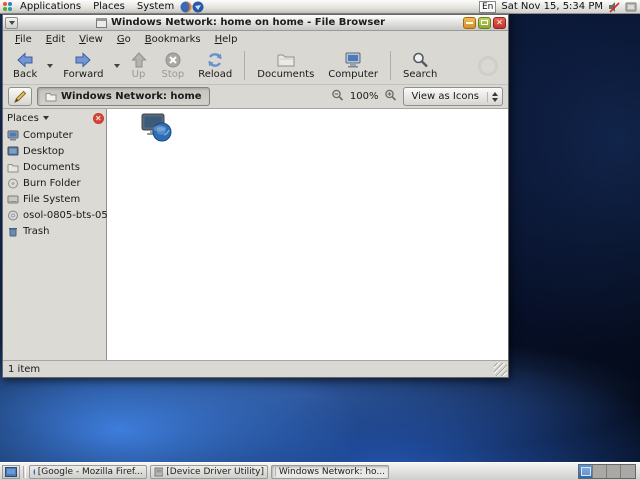 The height and width of the screenshot is (480, 640). Describe the element at coordinates (255, 97) in the screenshot. I see `location-bar: Windows Network: home 100% View as Icons` at that location.